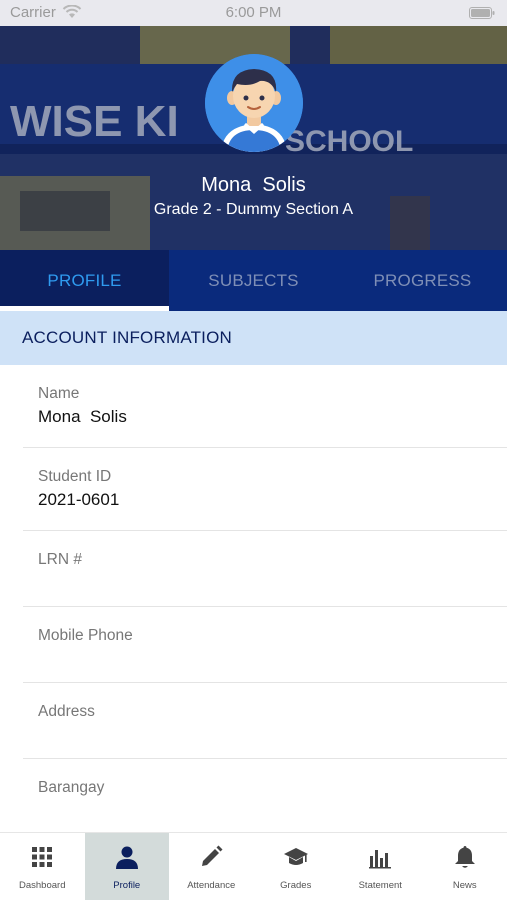  I want to click on nav-news: News, so click(465, 866).